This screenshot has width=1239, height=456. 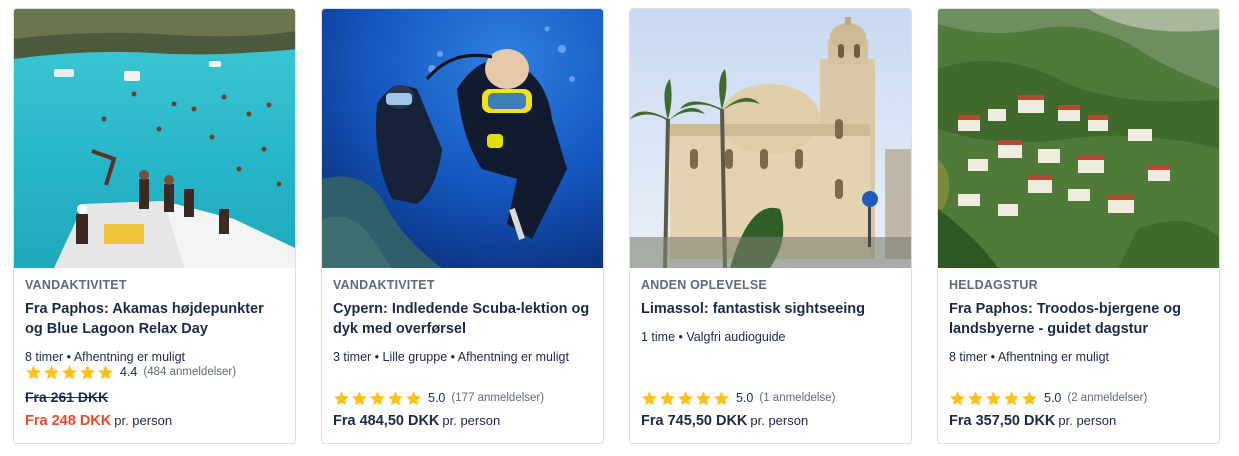 I want to click on price-row: Fra 248 DKK pr. person, so click(x=155, y=421).